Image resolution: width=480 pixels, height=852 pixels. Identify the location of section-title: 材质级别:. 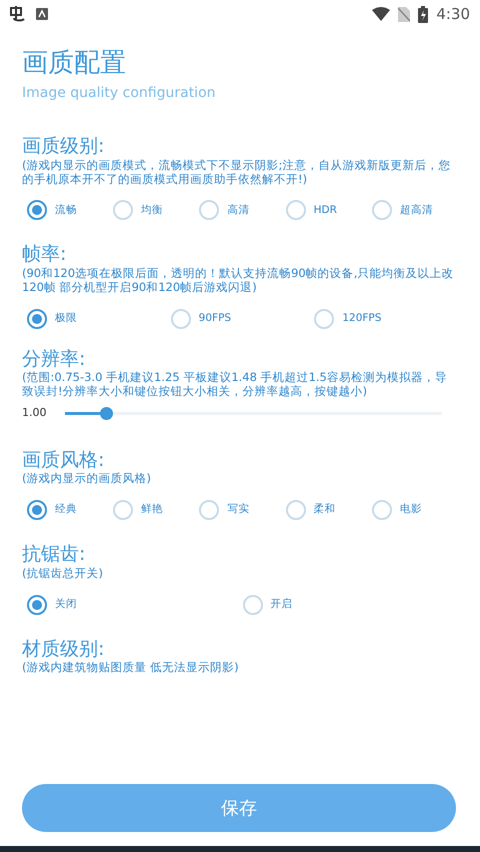
(64, 649).